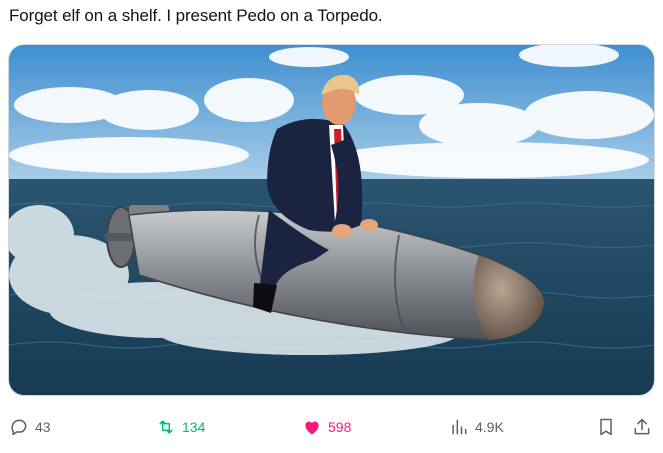 This screenshot has width=663, height=453. I want to click on bookmark-button, so click(606, 427).